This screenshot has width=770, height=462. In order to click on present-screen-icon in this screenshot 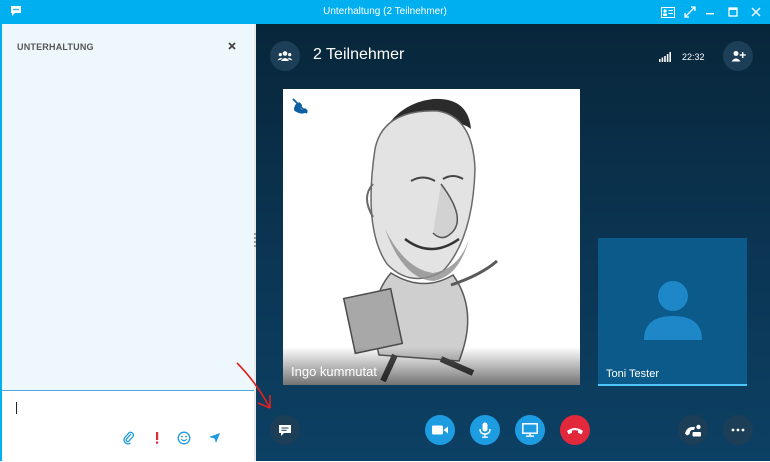, I will do `click(530, 430)`.